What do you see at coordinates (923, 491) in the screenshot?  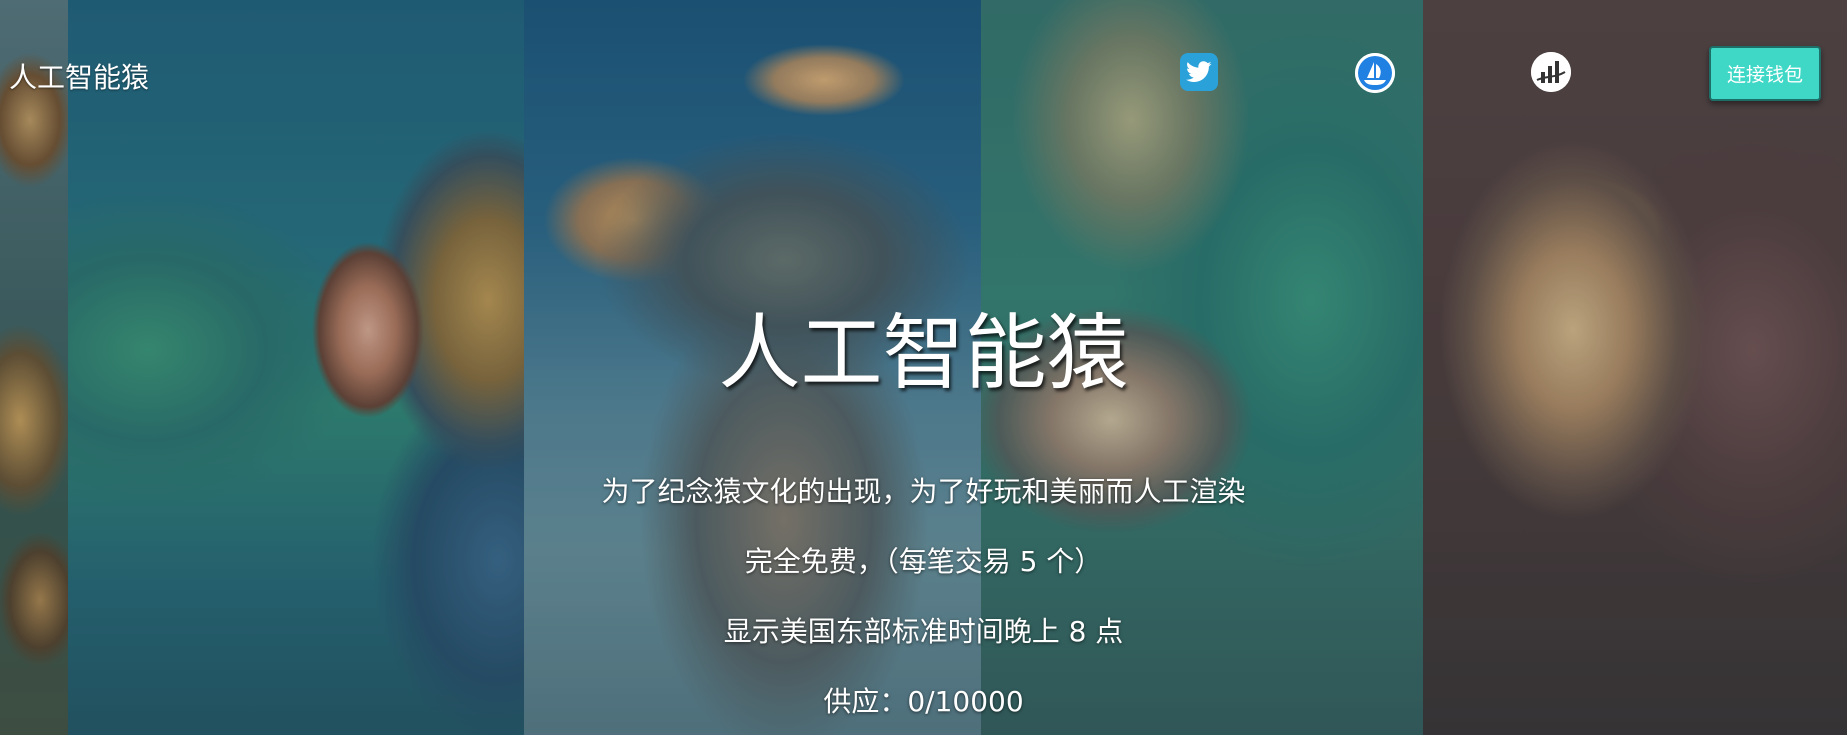 I see `hero-description: 为了纪念猿文化的出现，为了好玩和美丽而人工渲染` at bounding box center [923, 491].